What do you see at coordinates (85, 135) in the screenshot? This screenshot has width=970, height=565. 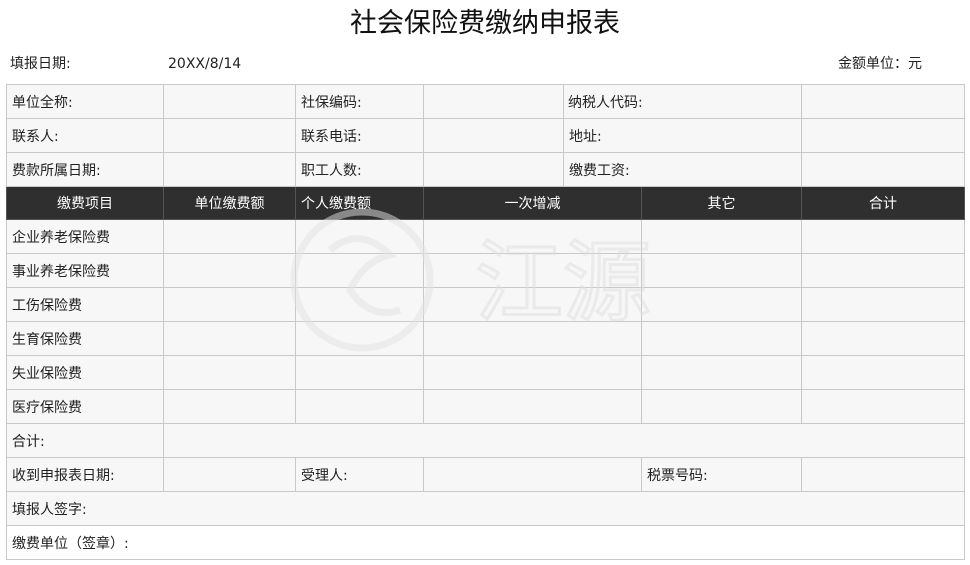 I see `info-label: 联系人:` at bounding box center [85, 135].